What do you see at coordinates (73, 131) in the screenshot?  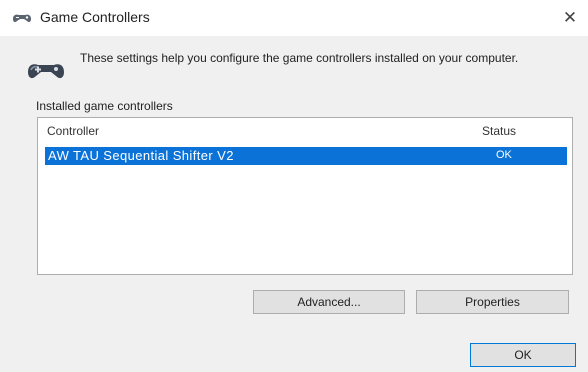 I see `column-header-controller: Controller` at bounding box center [73, 131].